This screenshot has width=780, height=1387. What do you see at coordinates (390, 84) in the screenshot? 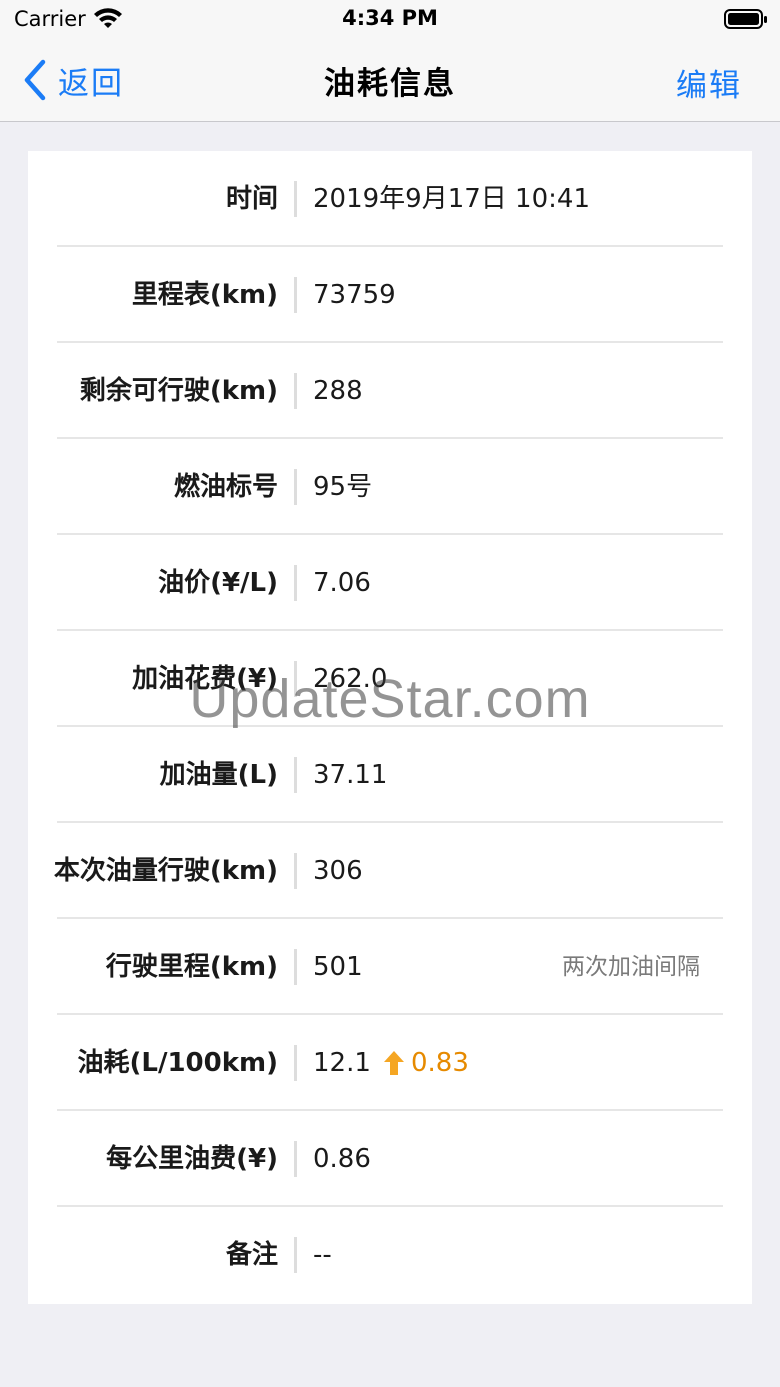
I see `page-title: 油耗信息` at bounding box center [390, 84].